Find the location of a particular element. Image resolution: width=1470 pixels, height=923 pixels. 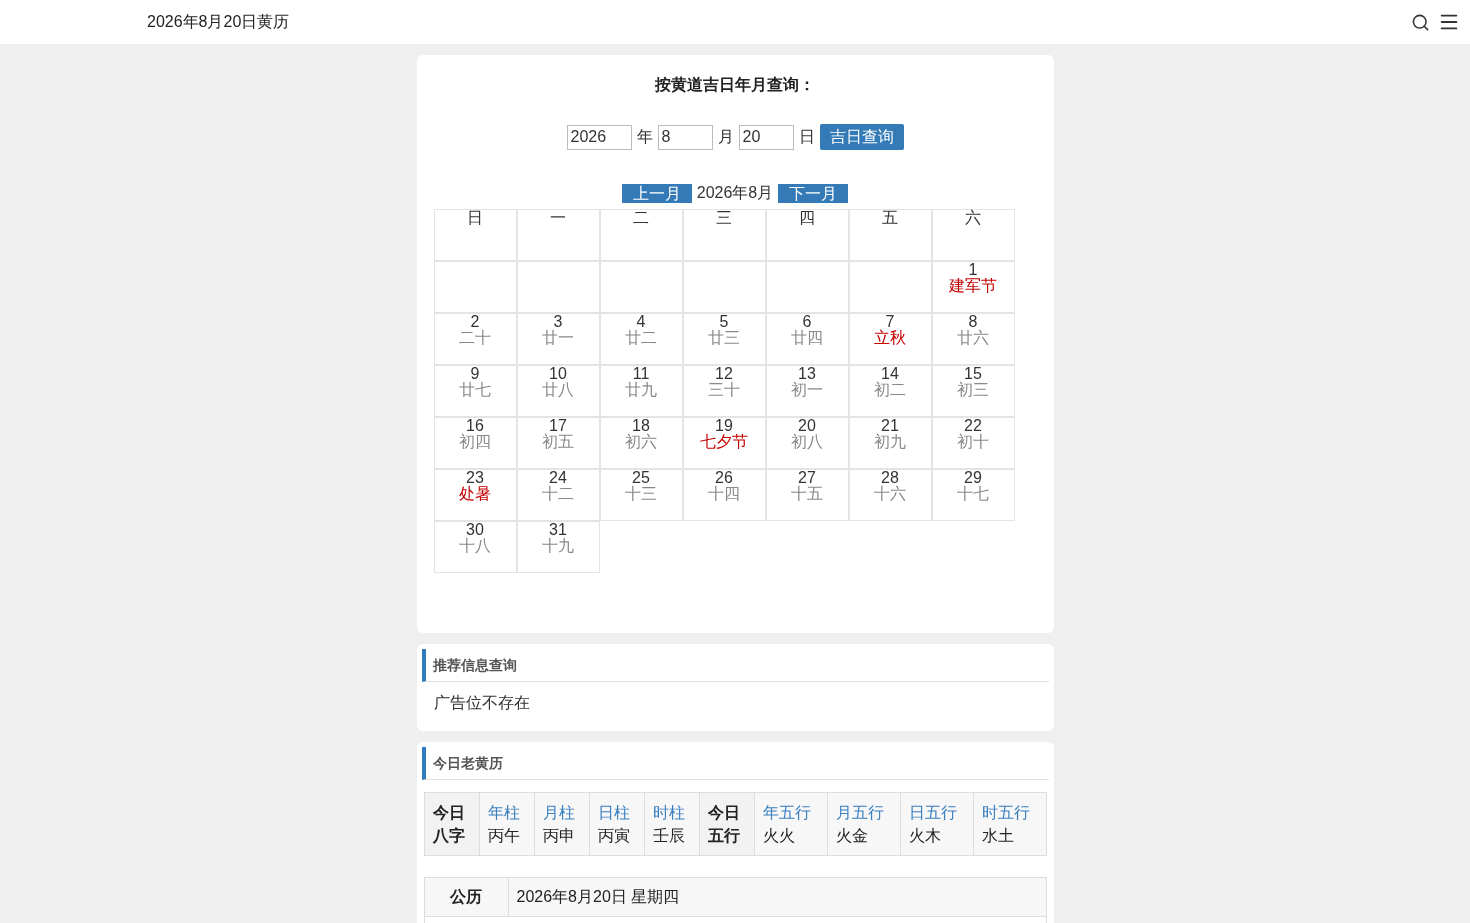

query-title: 按黄道吉日年月查询： is located at coordinates (735, 84).